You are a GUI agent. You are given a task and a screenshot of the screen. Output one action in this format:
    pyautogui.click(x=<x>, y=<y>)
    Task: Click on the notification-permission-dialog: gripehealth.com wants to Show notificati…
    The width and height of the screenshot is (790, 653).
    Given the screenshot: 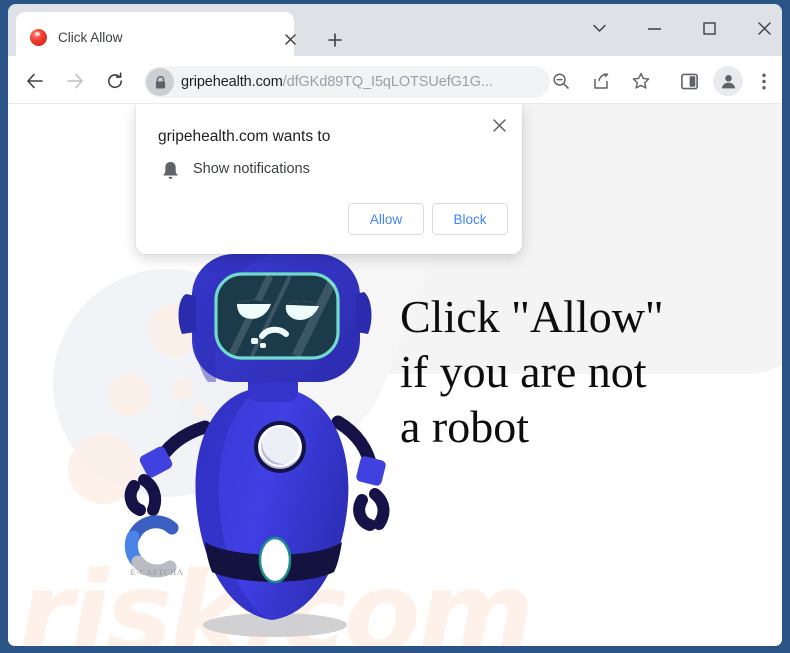 What is the action you would take?
    pyautogui.click(x=329, y=179)
    